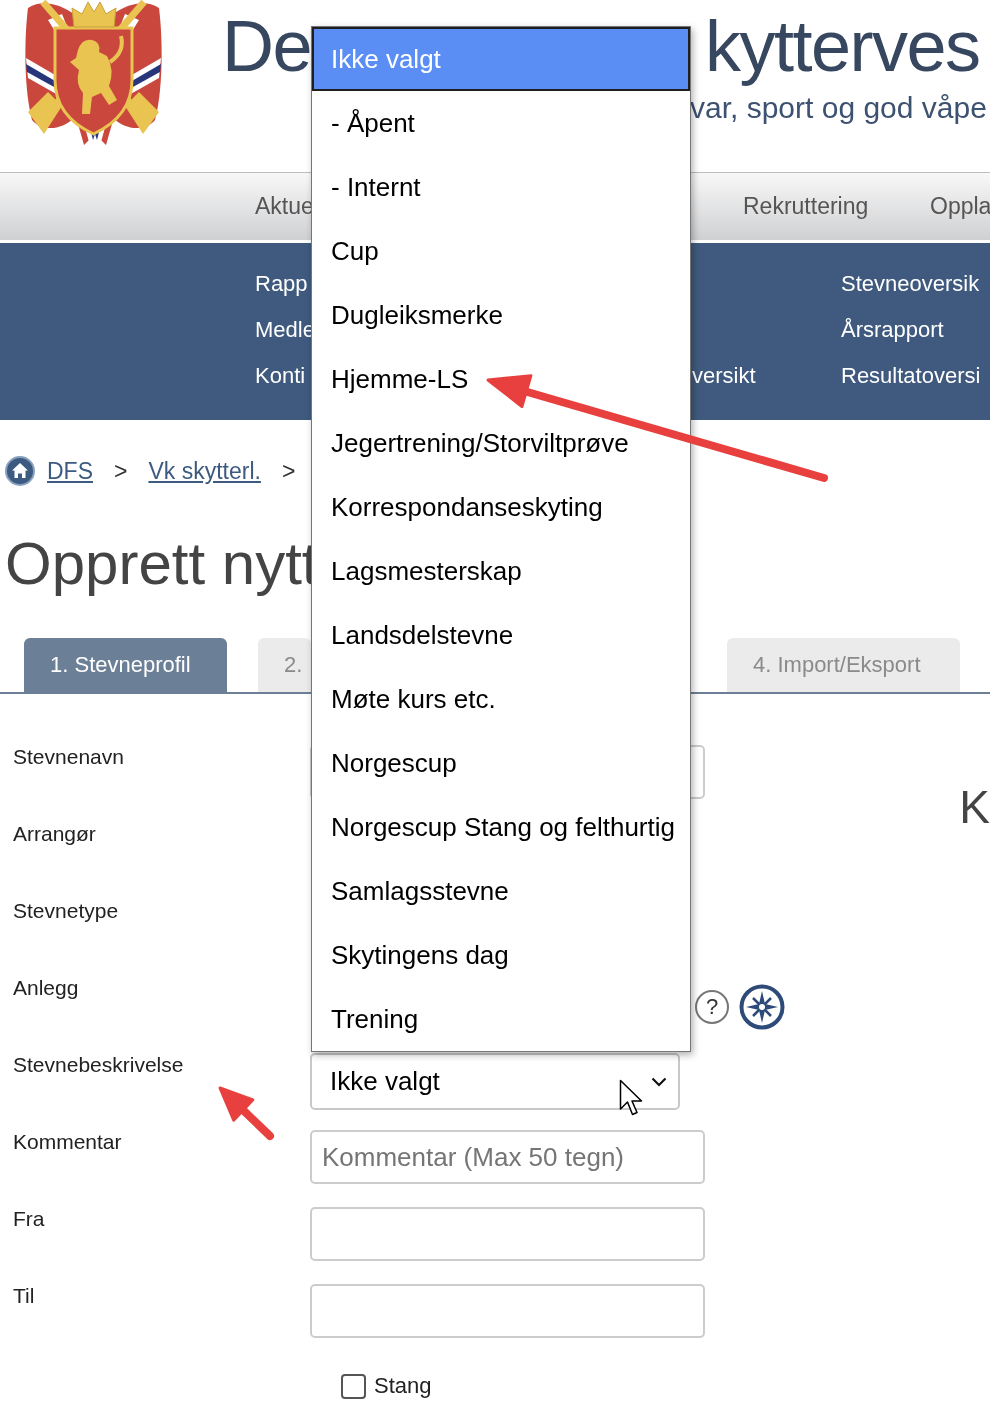 The image size is (990, 1421). What do you see at coordinates (54, 834) in the screenshot?
I see `field-label: Arrangør` at bounding box center [54, 834].